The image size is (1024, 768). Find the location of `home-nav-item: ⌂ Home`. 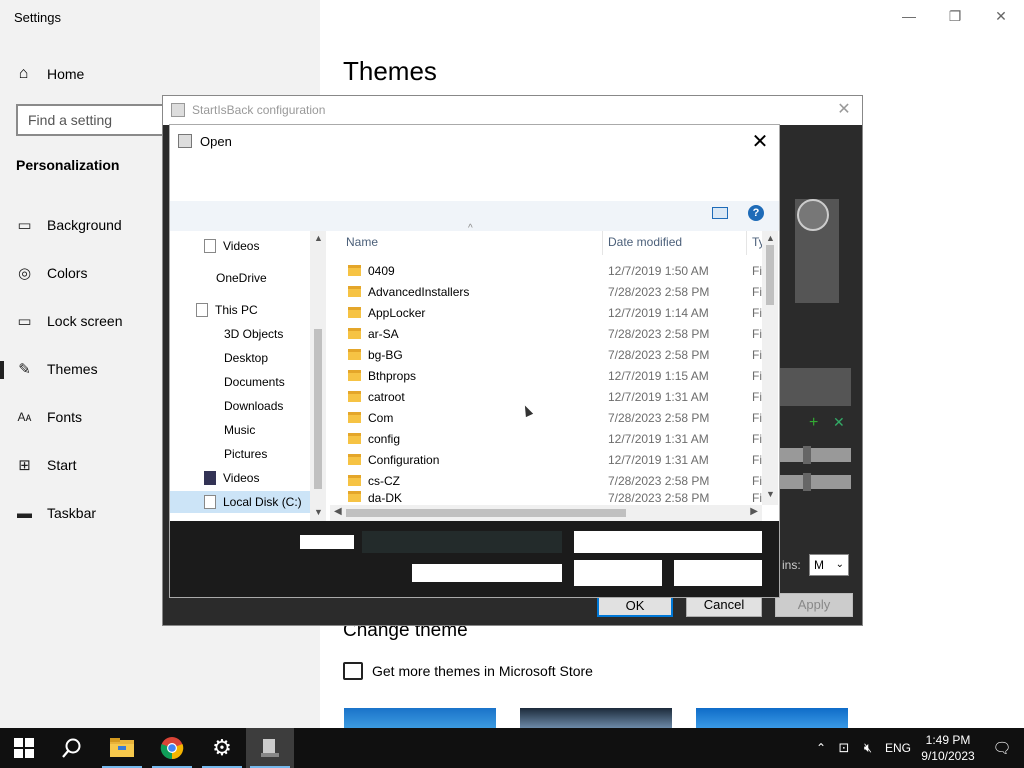

home-nav-item: ⌂ Home is located at coordinates (160, 74).